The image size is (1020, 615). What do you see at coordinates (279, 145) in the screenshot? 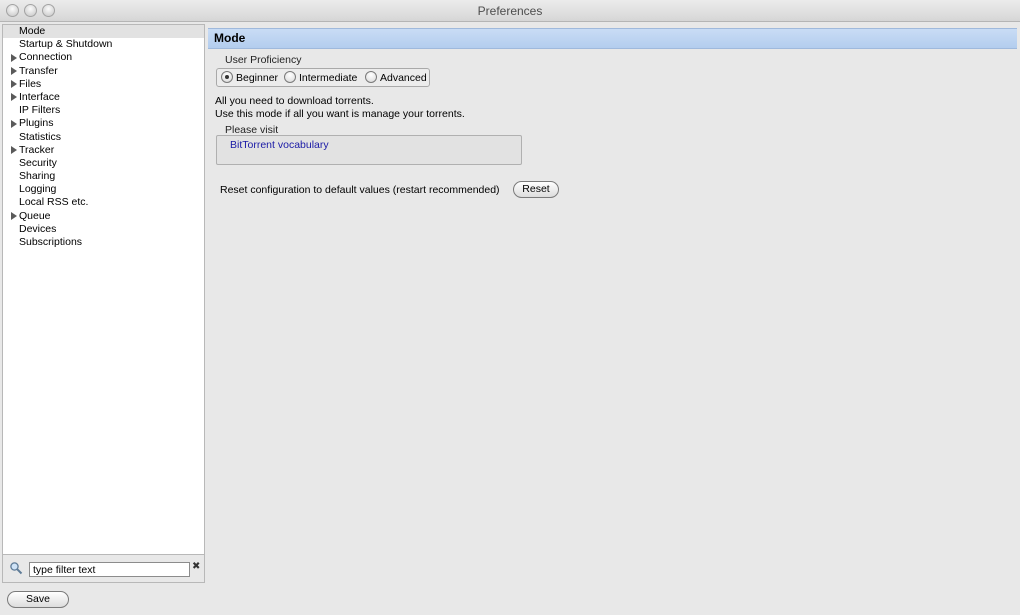
I see `bittorrent-vocabulary-link: BitTorrent vocabulary` at bounding box center [279, 145].